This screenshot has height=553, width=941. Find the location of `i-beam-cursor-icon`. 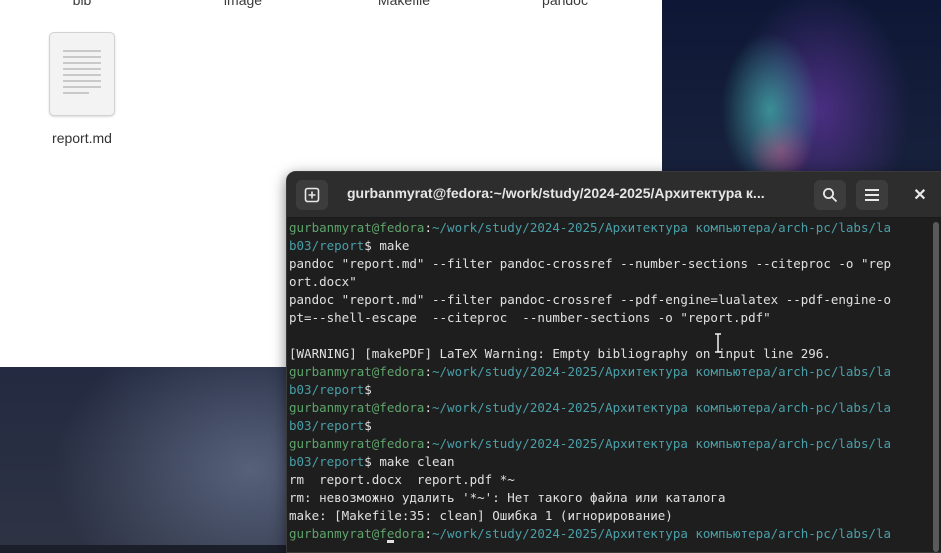

i-beam-cursor-icon is located at coordinates (718, 343).